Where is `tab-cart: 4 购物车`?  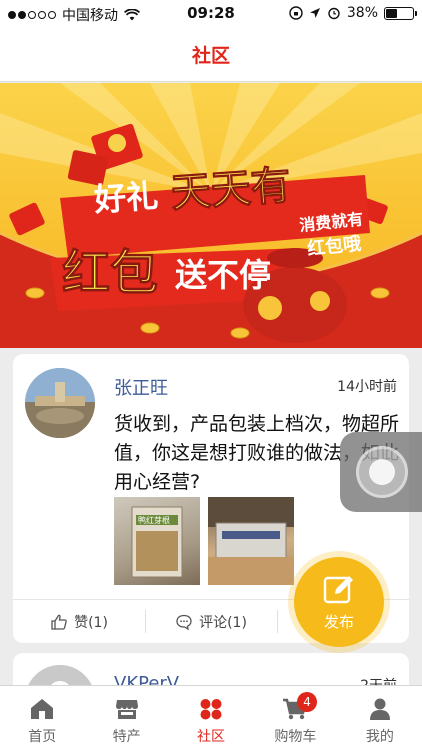 tab-cart: 4 购物车 is located at coordinates (295, 718).